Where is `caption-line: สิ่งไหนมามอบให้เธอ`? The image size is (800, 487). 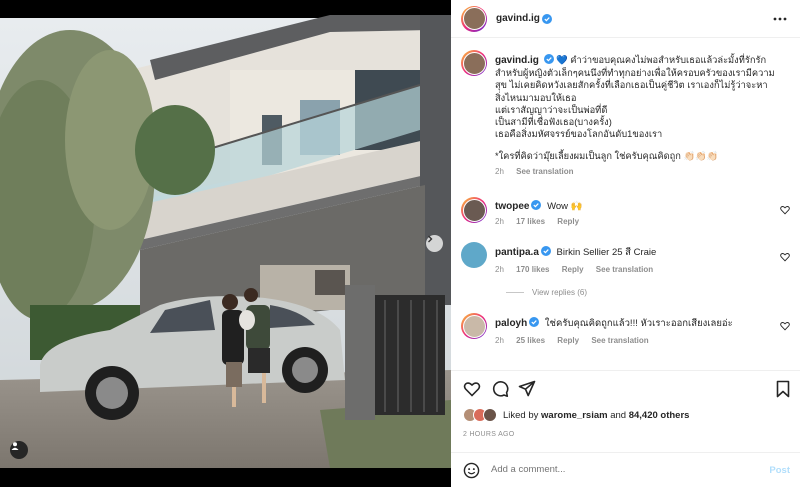
caption-line: สิ่งไหนมามอบให้เธอ is located at coordinates (536, 97).